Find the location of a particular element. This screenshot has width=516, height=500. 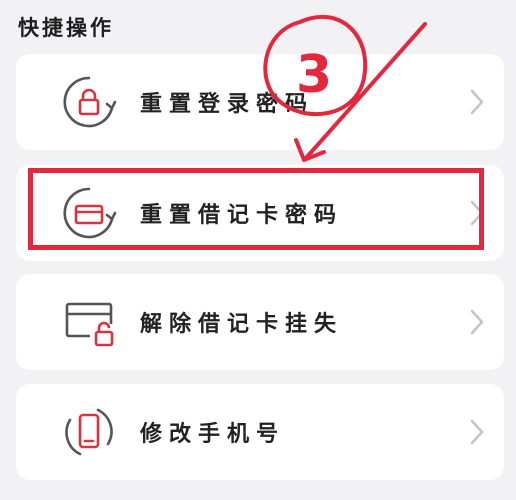

action-label: 重置借记卡密码 is located at coordinates (242, 215).